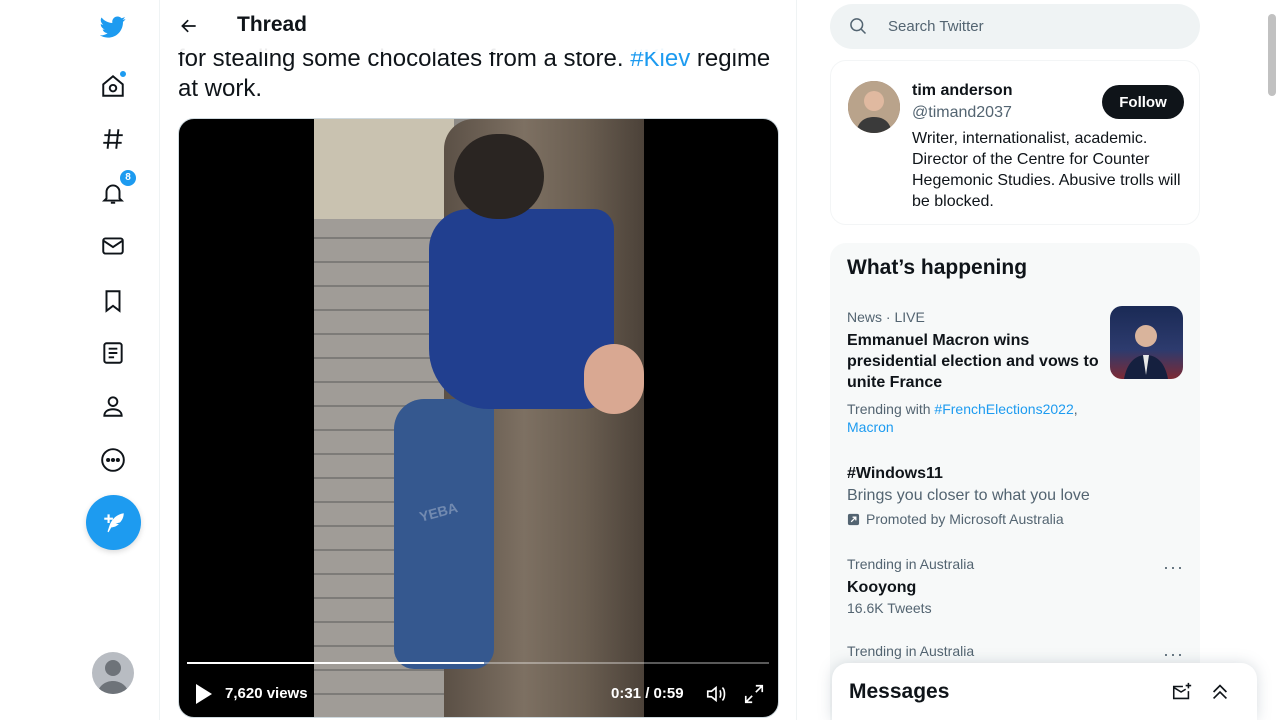  I want to click on search-bar, so click(1015, 26).